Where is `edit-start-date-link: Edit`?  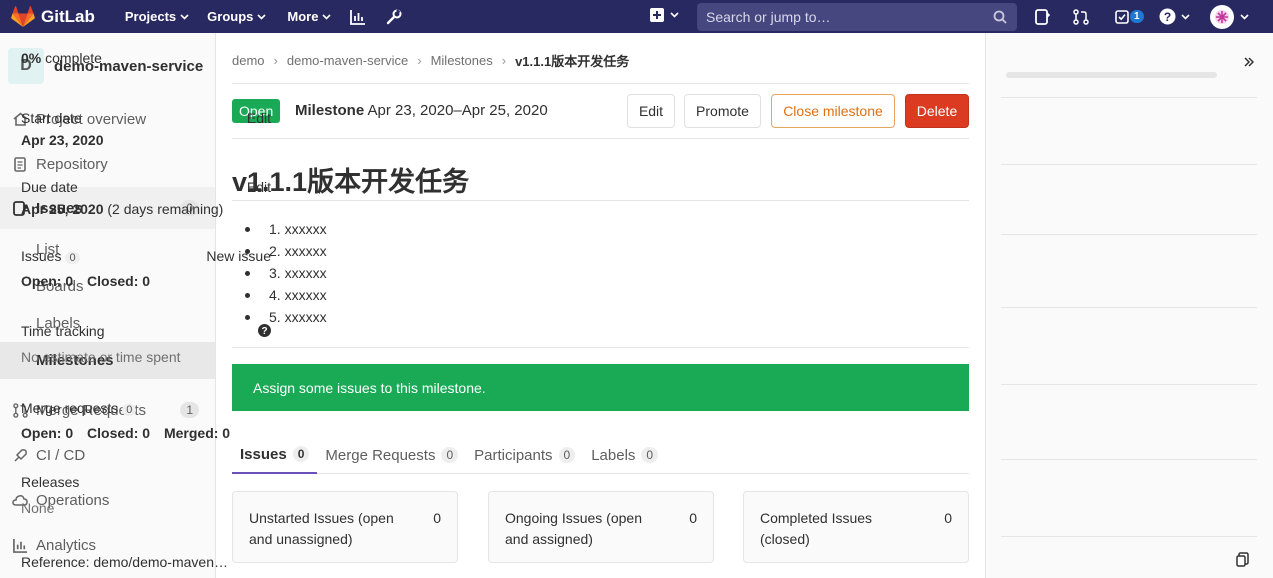 edit-start-date-link: Edit is located at coordinates (259, 118).